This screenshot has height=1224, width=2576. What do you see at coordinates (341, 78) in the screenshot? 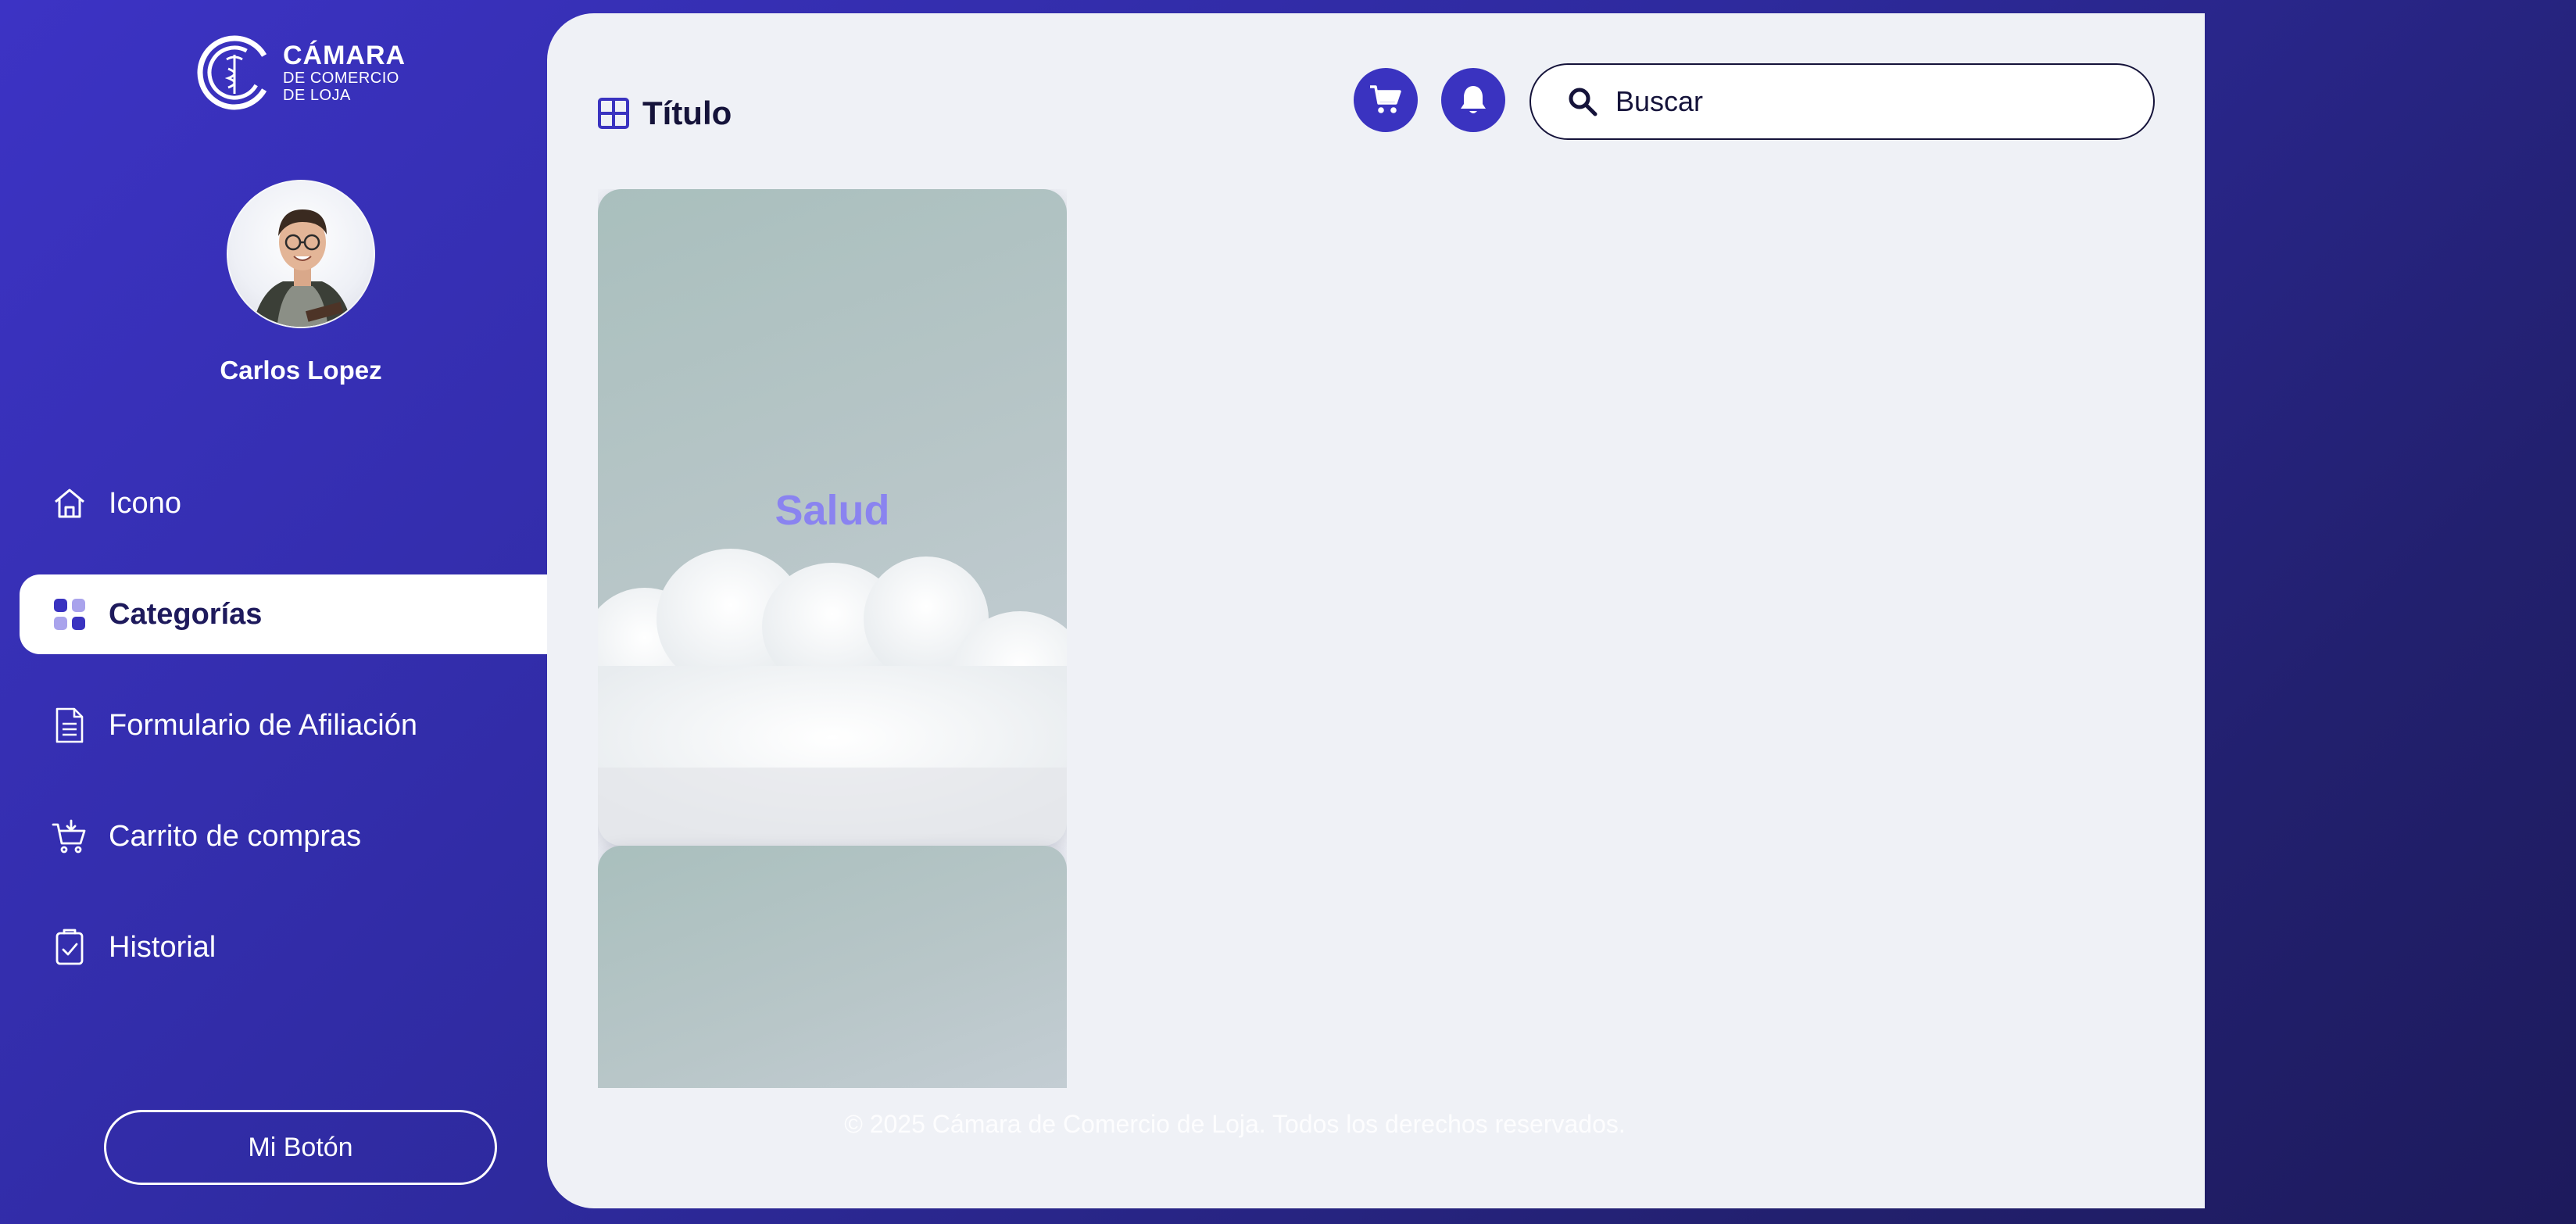
I see `brand-line-2: DE COMERCIO` at bounding box center [341, 78].